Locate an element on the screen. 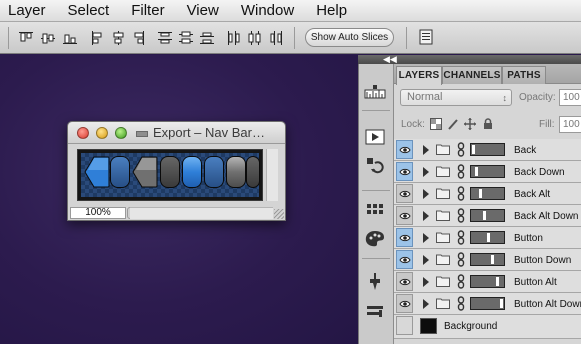 Image resolution: width=581 pixels, height=344 pixels. resize-grip-icon is located at coordinates (279, 214).